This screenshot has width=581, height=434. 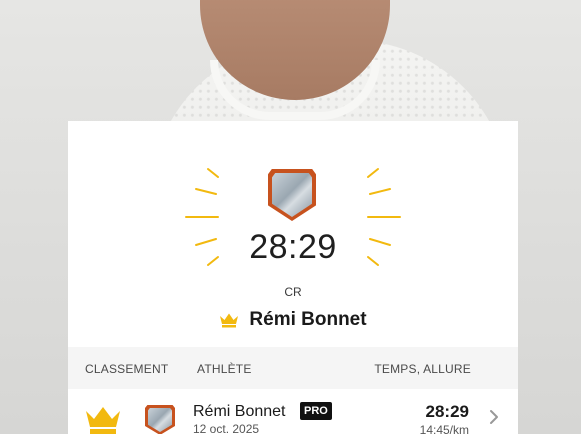 I want to click on column-time-pace: TEMPS, ALLURE, so click(x=422, y=369).